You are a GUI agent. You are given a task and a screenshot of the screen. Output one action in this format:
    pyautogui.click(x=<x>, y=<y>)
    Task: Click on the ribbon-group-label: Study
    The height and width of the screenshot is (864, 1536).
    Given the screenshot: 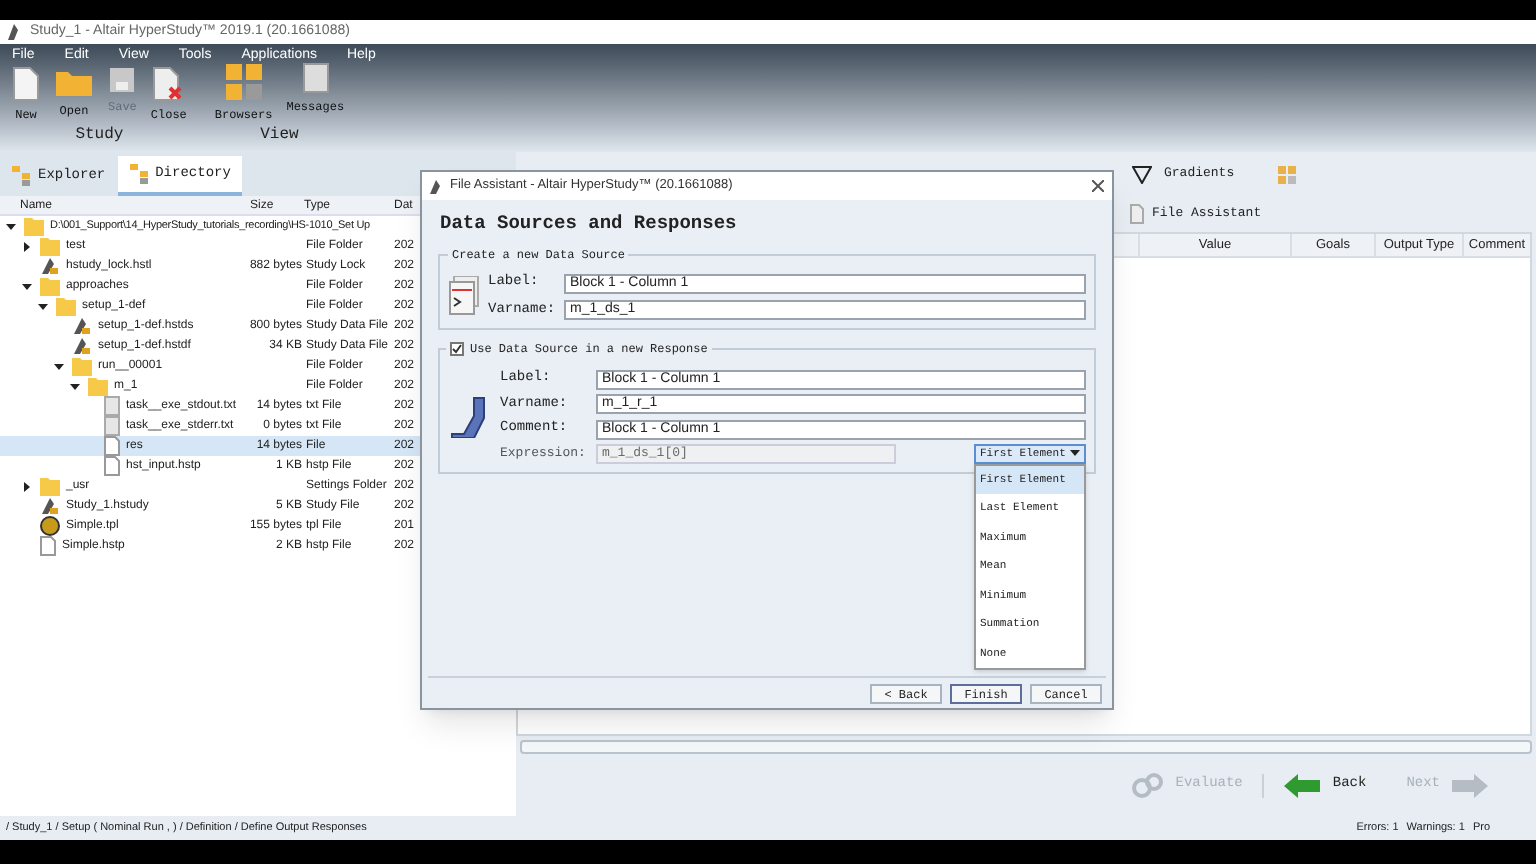 What is the action you would take?
    pyautogui.click(x=99, y=136)
    